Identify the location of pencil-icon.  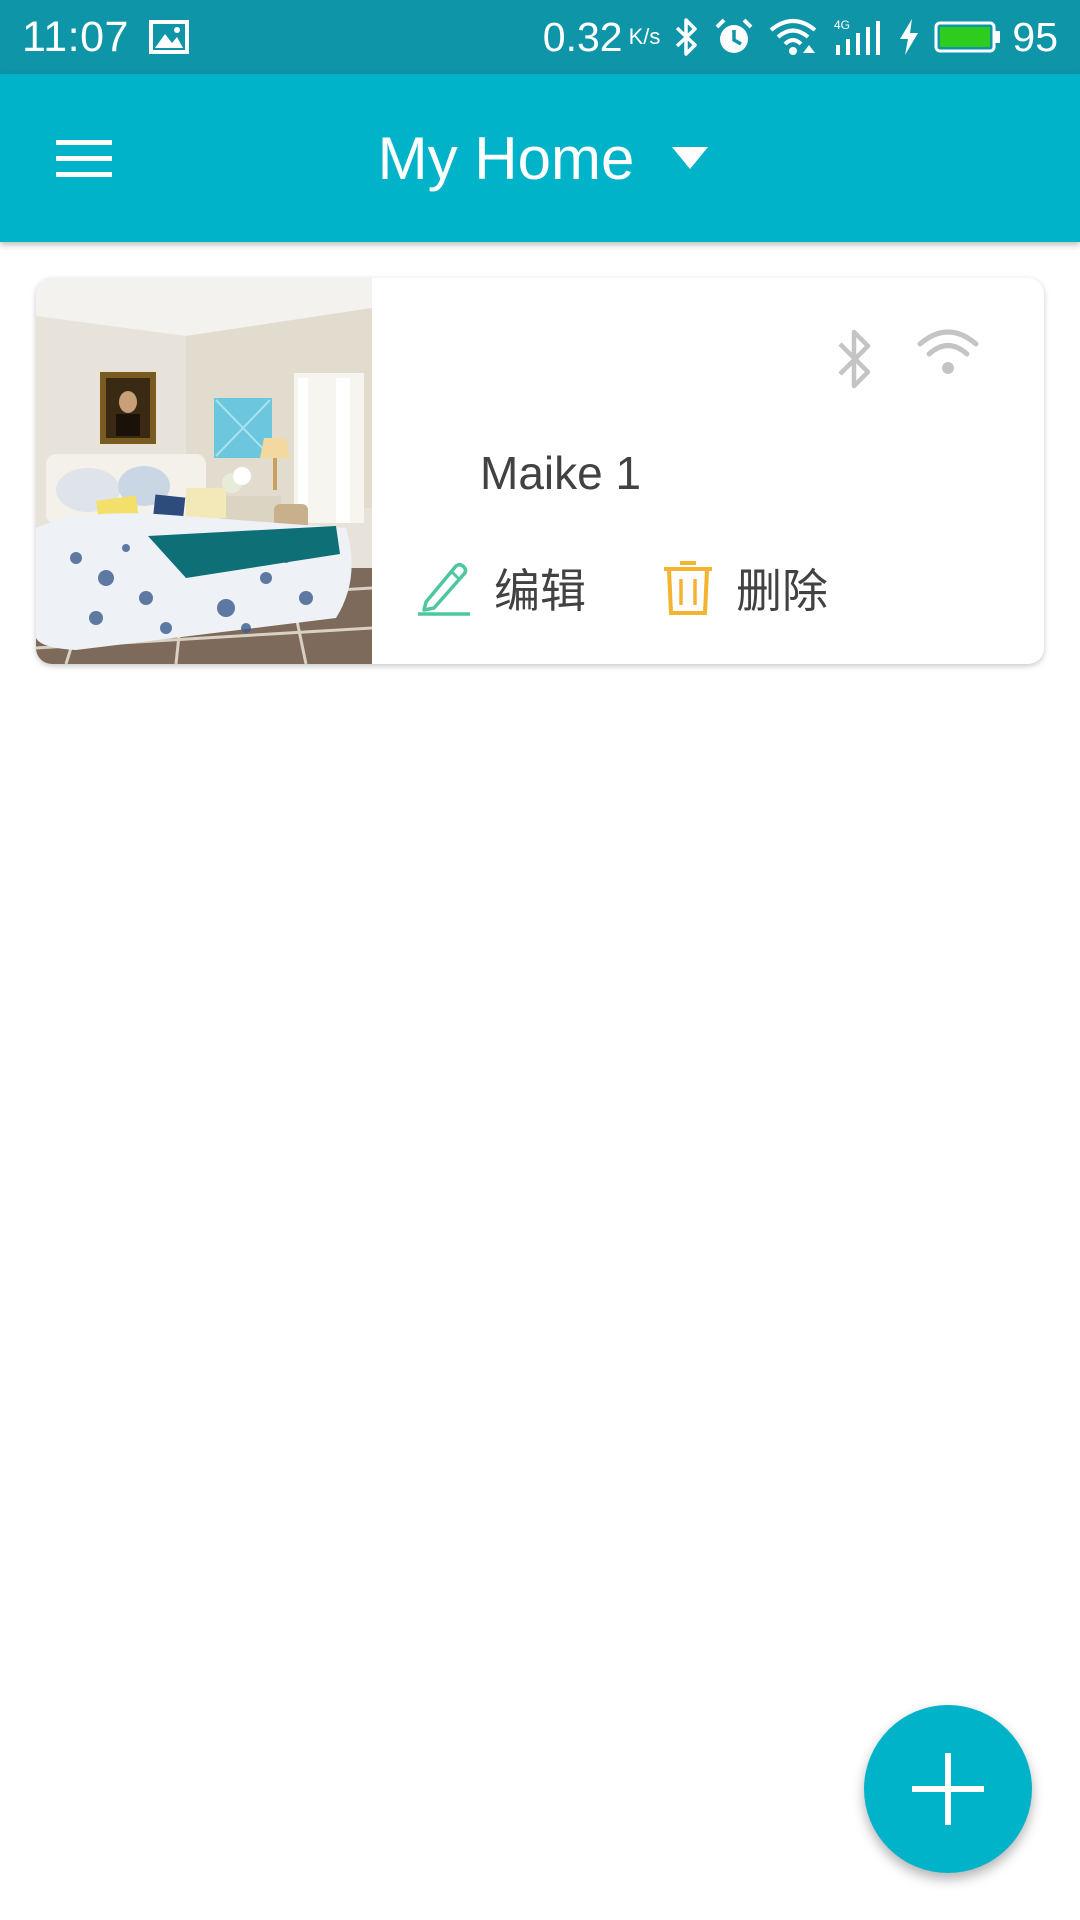
(444, 588).